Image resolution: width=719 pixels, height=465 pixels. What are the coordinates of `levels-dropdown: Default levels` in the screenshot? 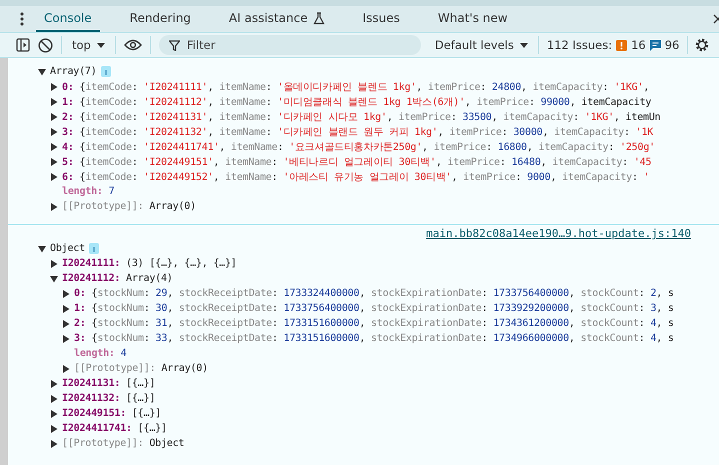 It's located at (481, 45).